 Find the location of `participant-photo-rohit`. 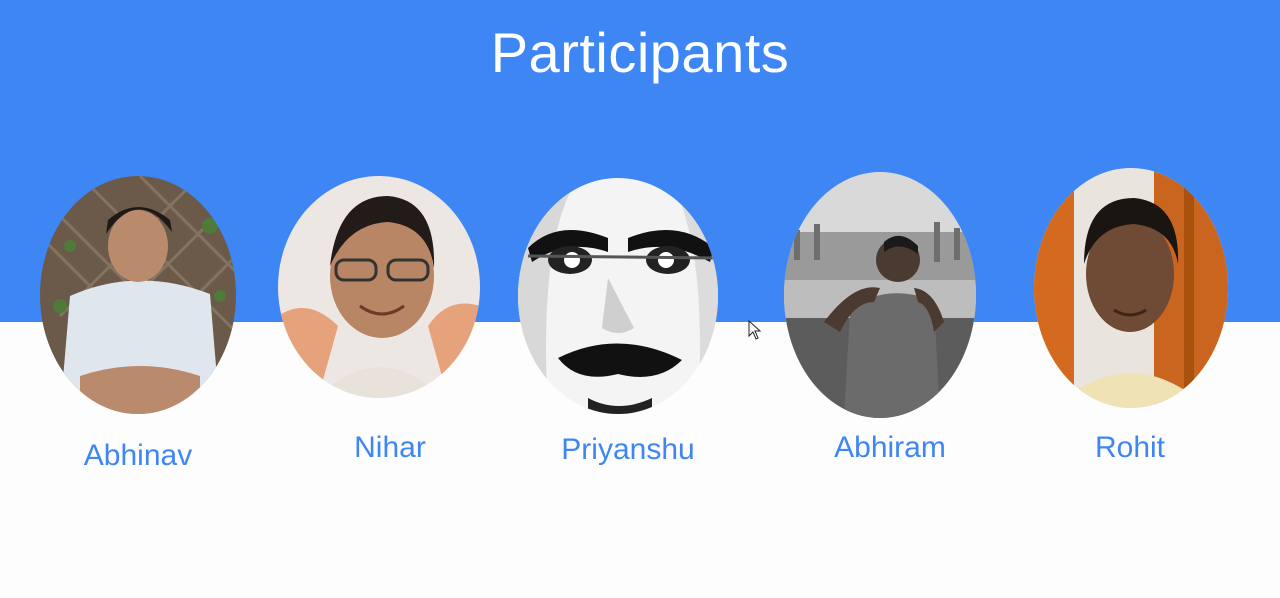

participant-photo-rohit is located at coordinates (1131, 288).